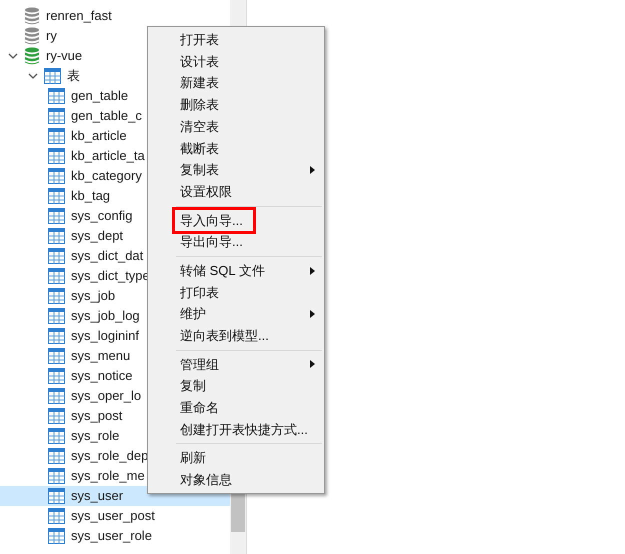 The width and height of the screenshot is (625, 554). What do you see at coordinates (106, 116) in the screenshot?
I see `tree-label: gen_table_c` at bounding box center [106, 116].